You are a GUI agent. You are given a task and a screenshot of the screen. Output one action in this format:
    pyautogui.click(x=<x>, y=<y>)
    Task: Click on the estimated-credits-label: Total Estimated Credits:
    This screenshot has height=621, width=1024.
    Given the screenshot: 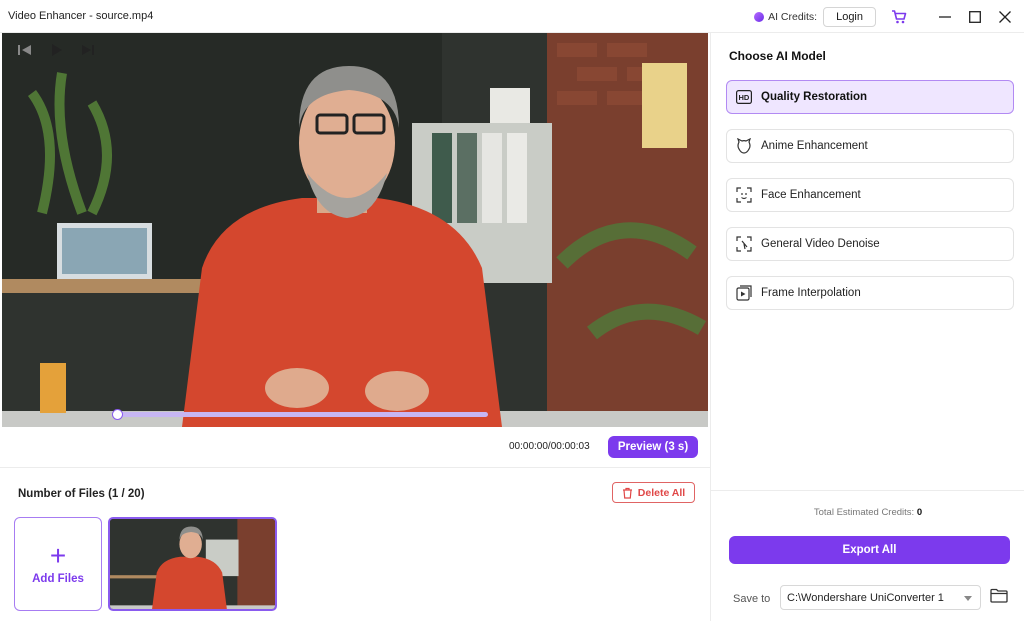 What is the action you would take?
    pyautogui.click(x=864, y=512)
    